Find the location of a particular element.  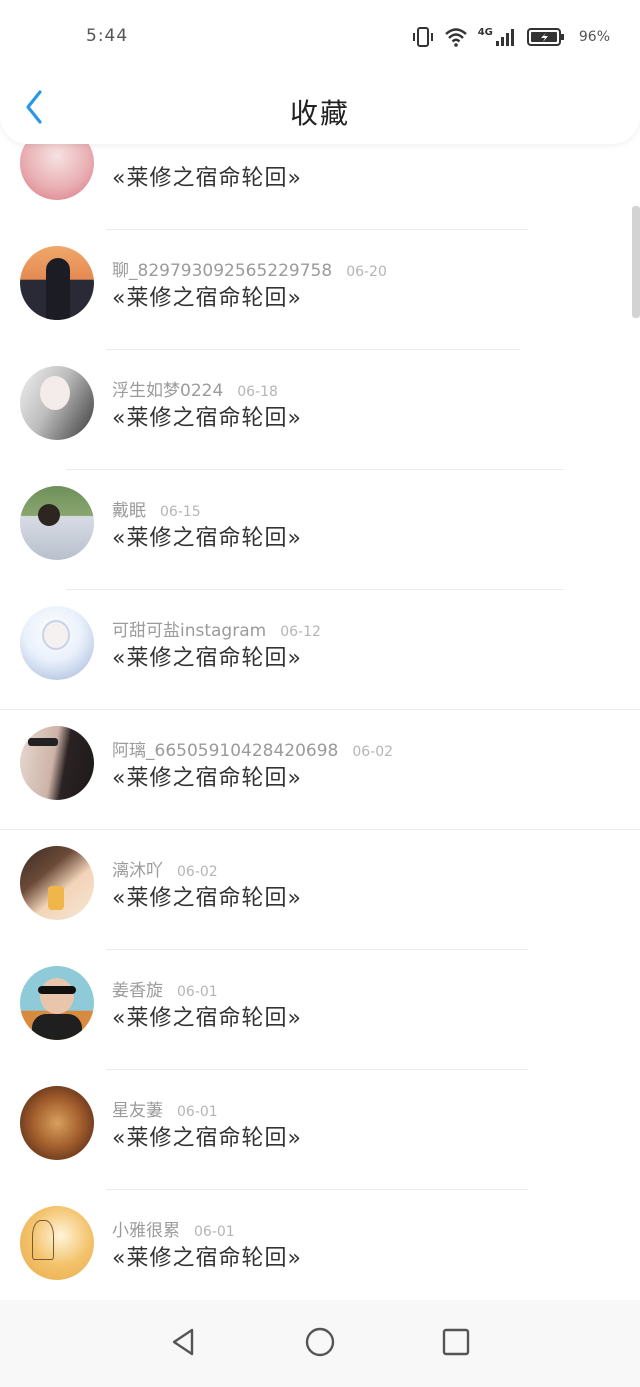

username: 小雅很累 is located at coordinates (146, 1231).